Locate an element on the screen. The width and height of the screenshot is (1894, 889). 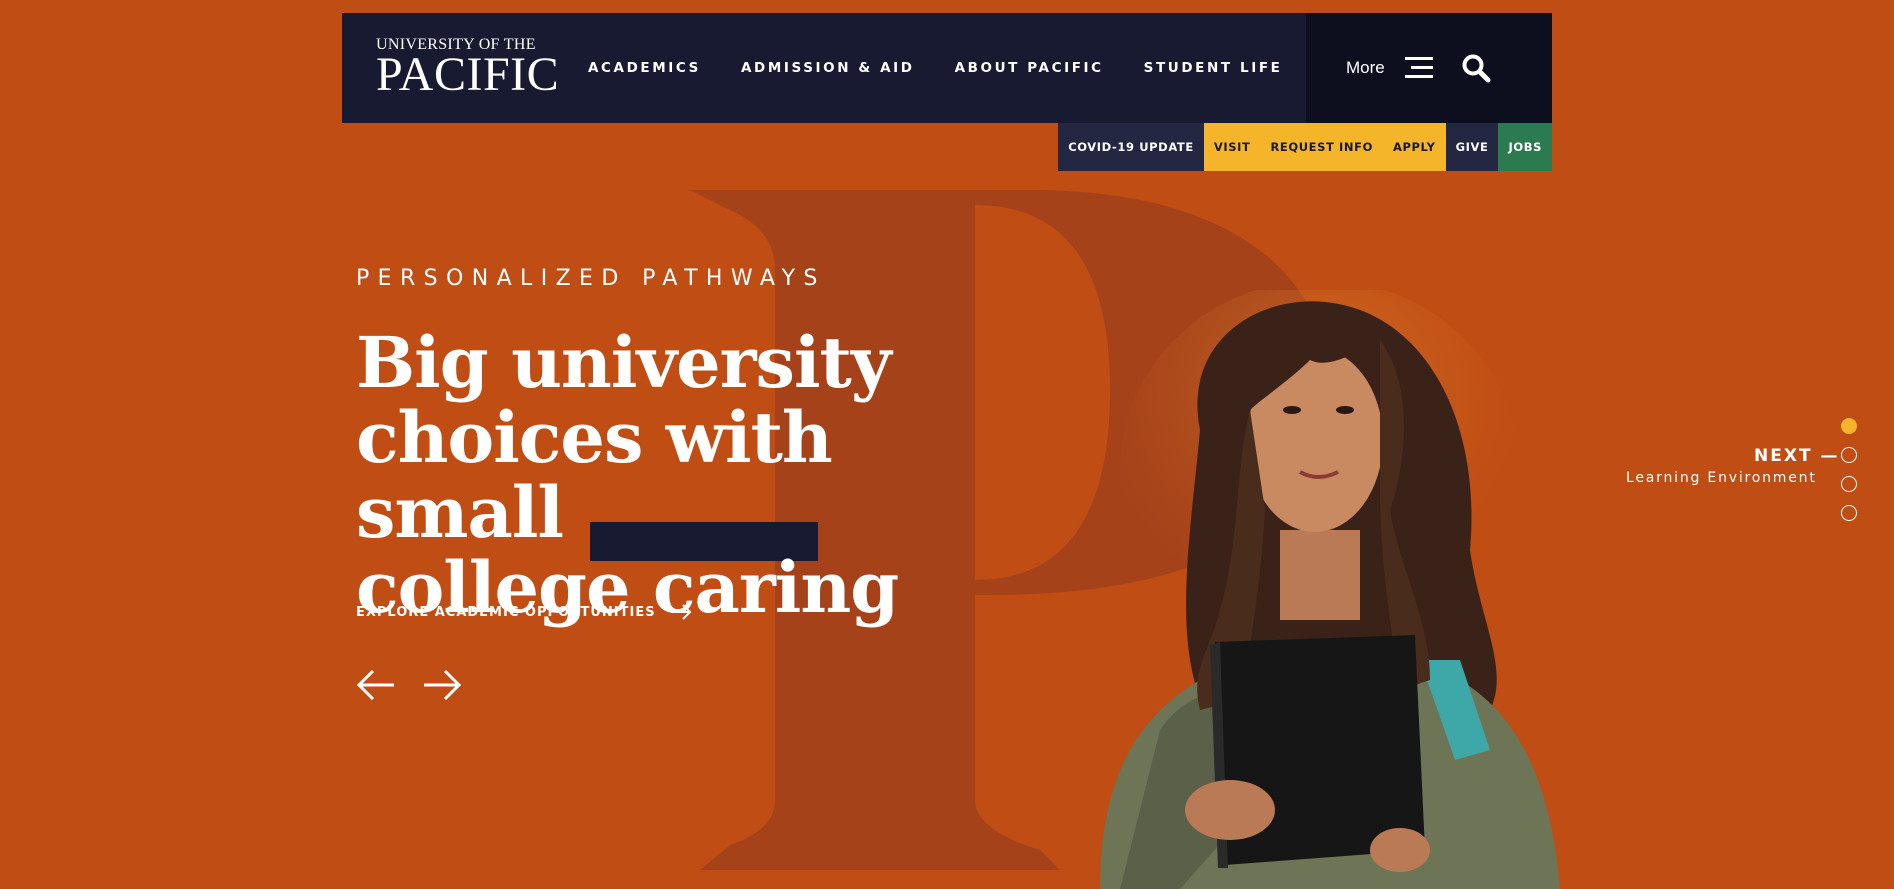
next-slide-arrow-icon is located at coordinates (442, 685).